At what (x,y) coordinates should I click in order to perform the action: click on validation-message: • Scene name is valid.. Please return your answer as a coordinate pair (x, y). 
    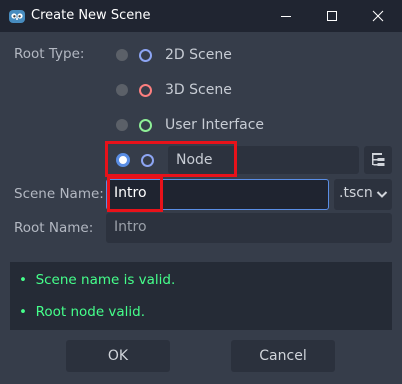
    Looking at the image, I should click on (97, 280).